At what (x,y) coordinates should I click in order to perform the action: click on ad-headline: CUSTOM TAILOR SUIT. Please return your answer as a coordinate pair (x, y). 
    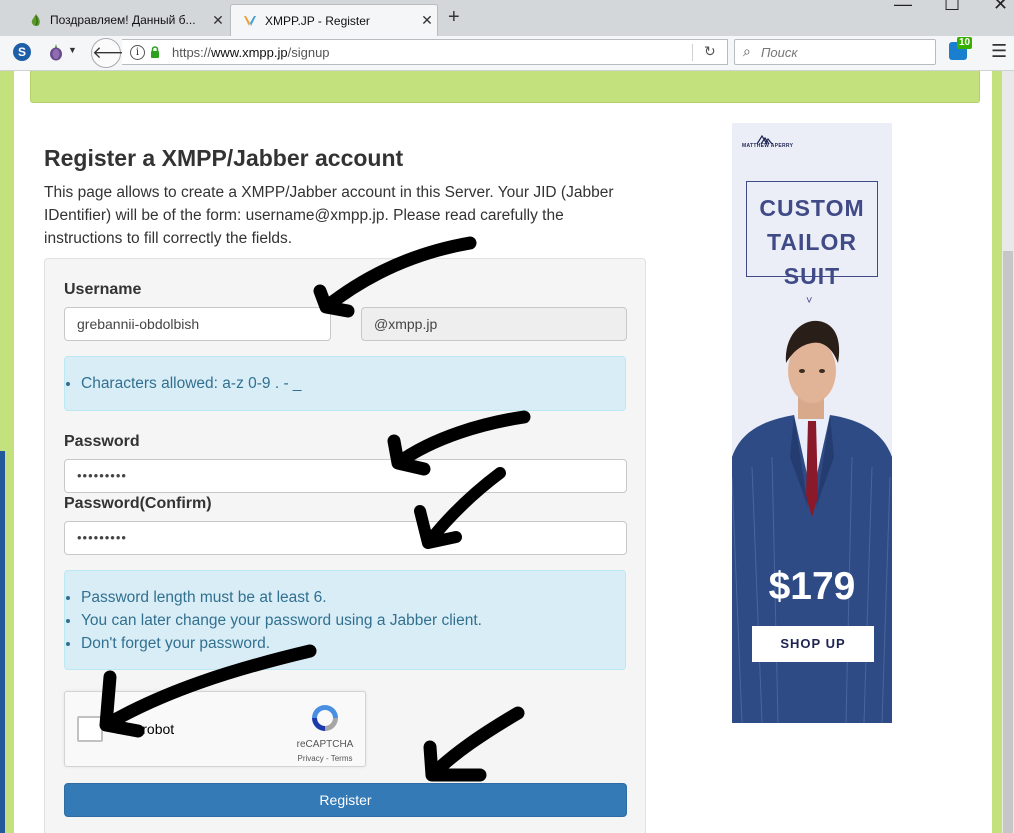
    Looking at the image, I should click on (812, 242).